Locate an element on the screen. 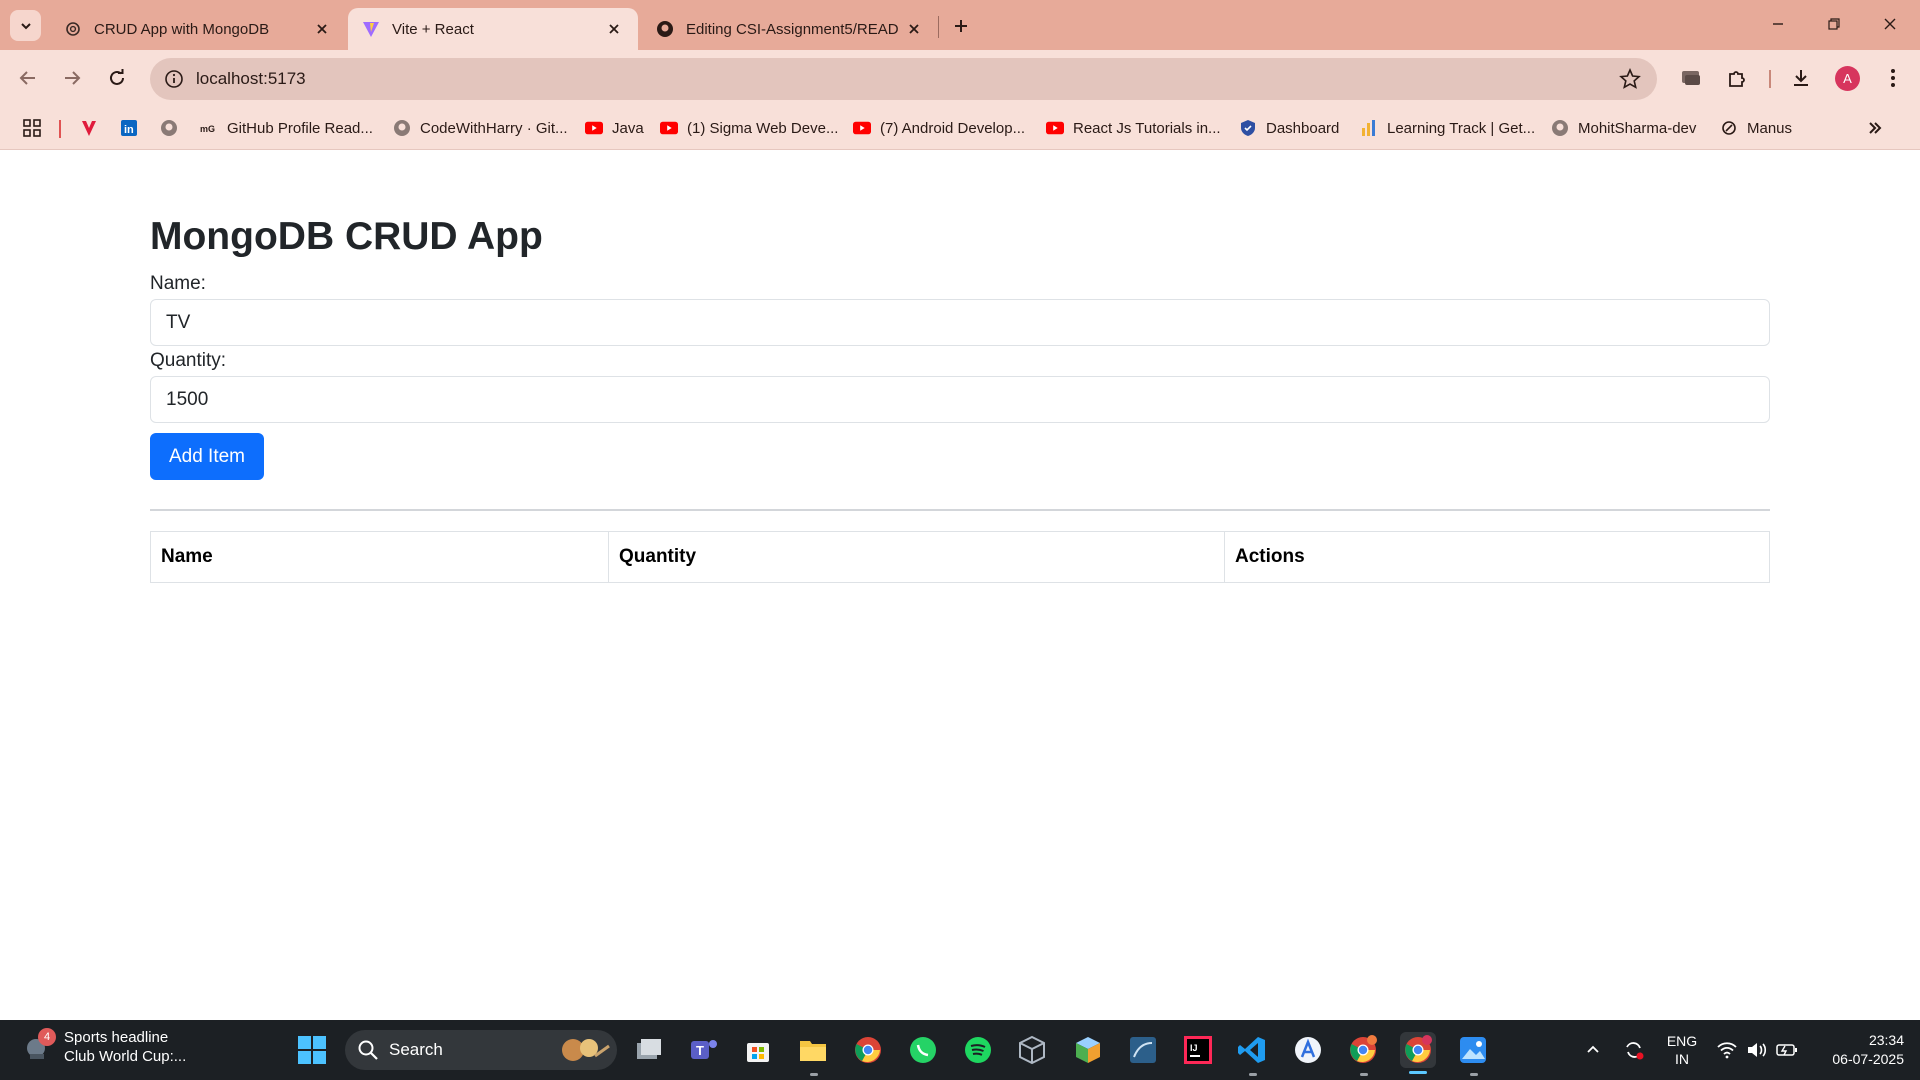 The image size is (1920, 1080). name-label: Name: is located at coordinates (178, 283).